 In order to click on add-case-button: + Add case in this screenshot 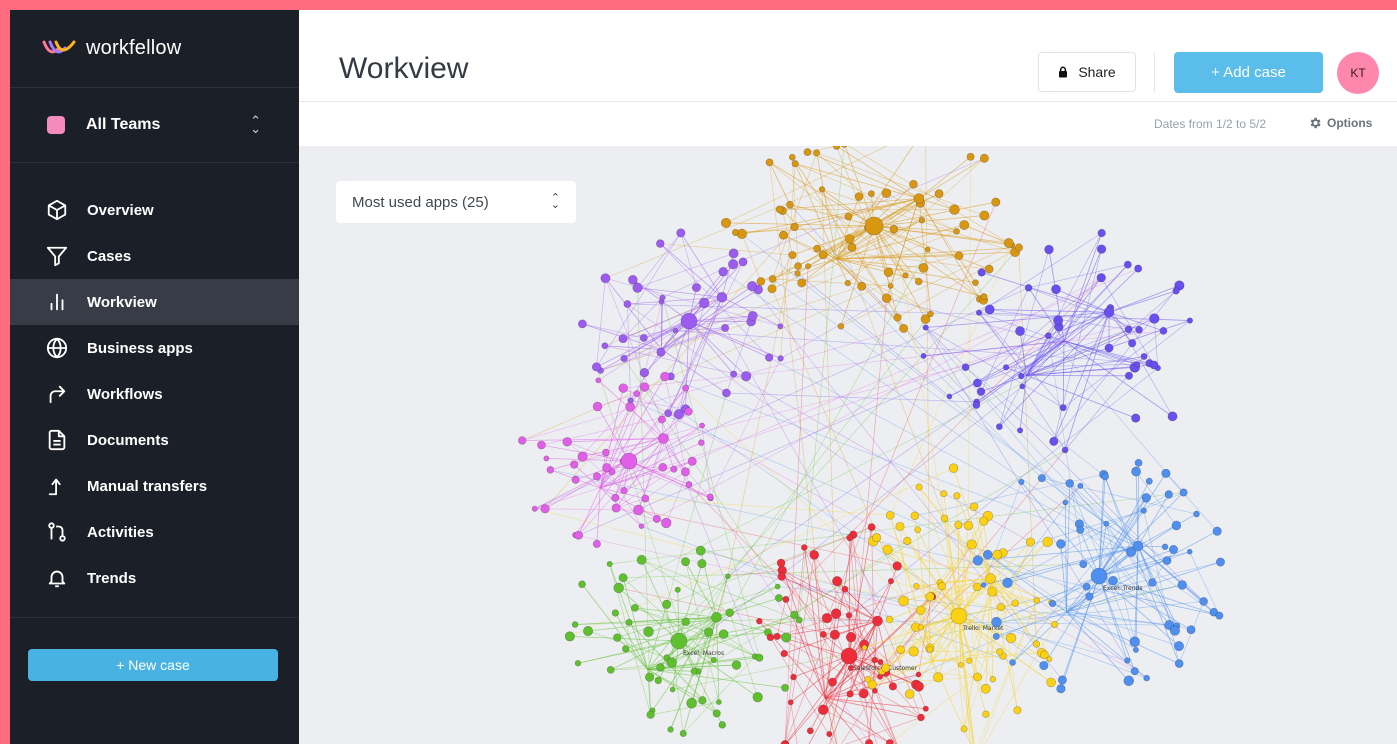, I will do `click(1248, 72)`.